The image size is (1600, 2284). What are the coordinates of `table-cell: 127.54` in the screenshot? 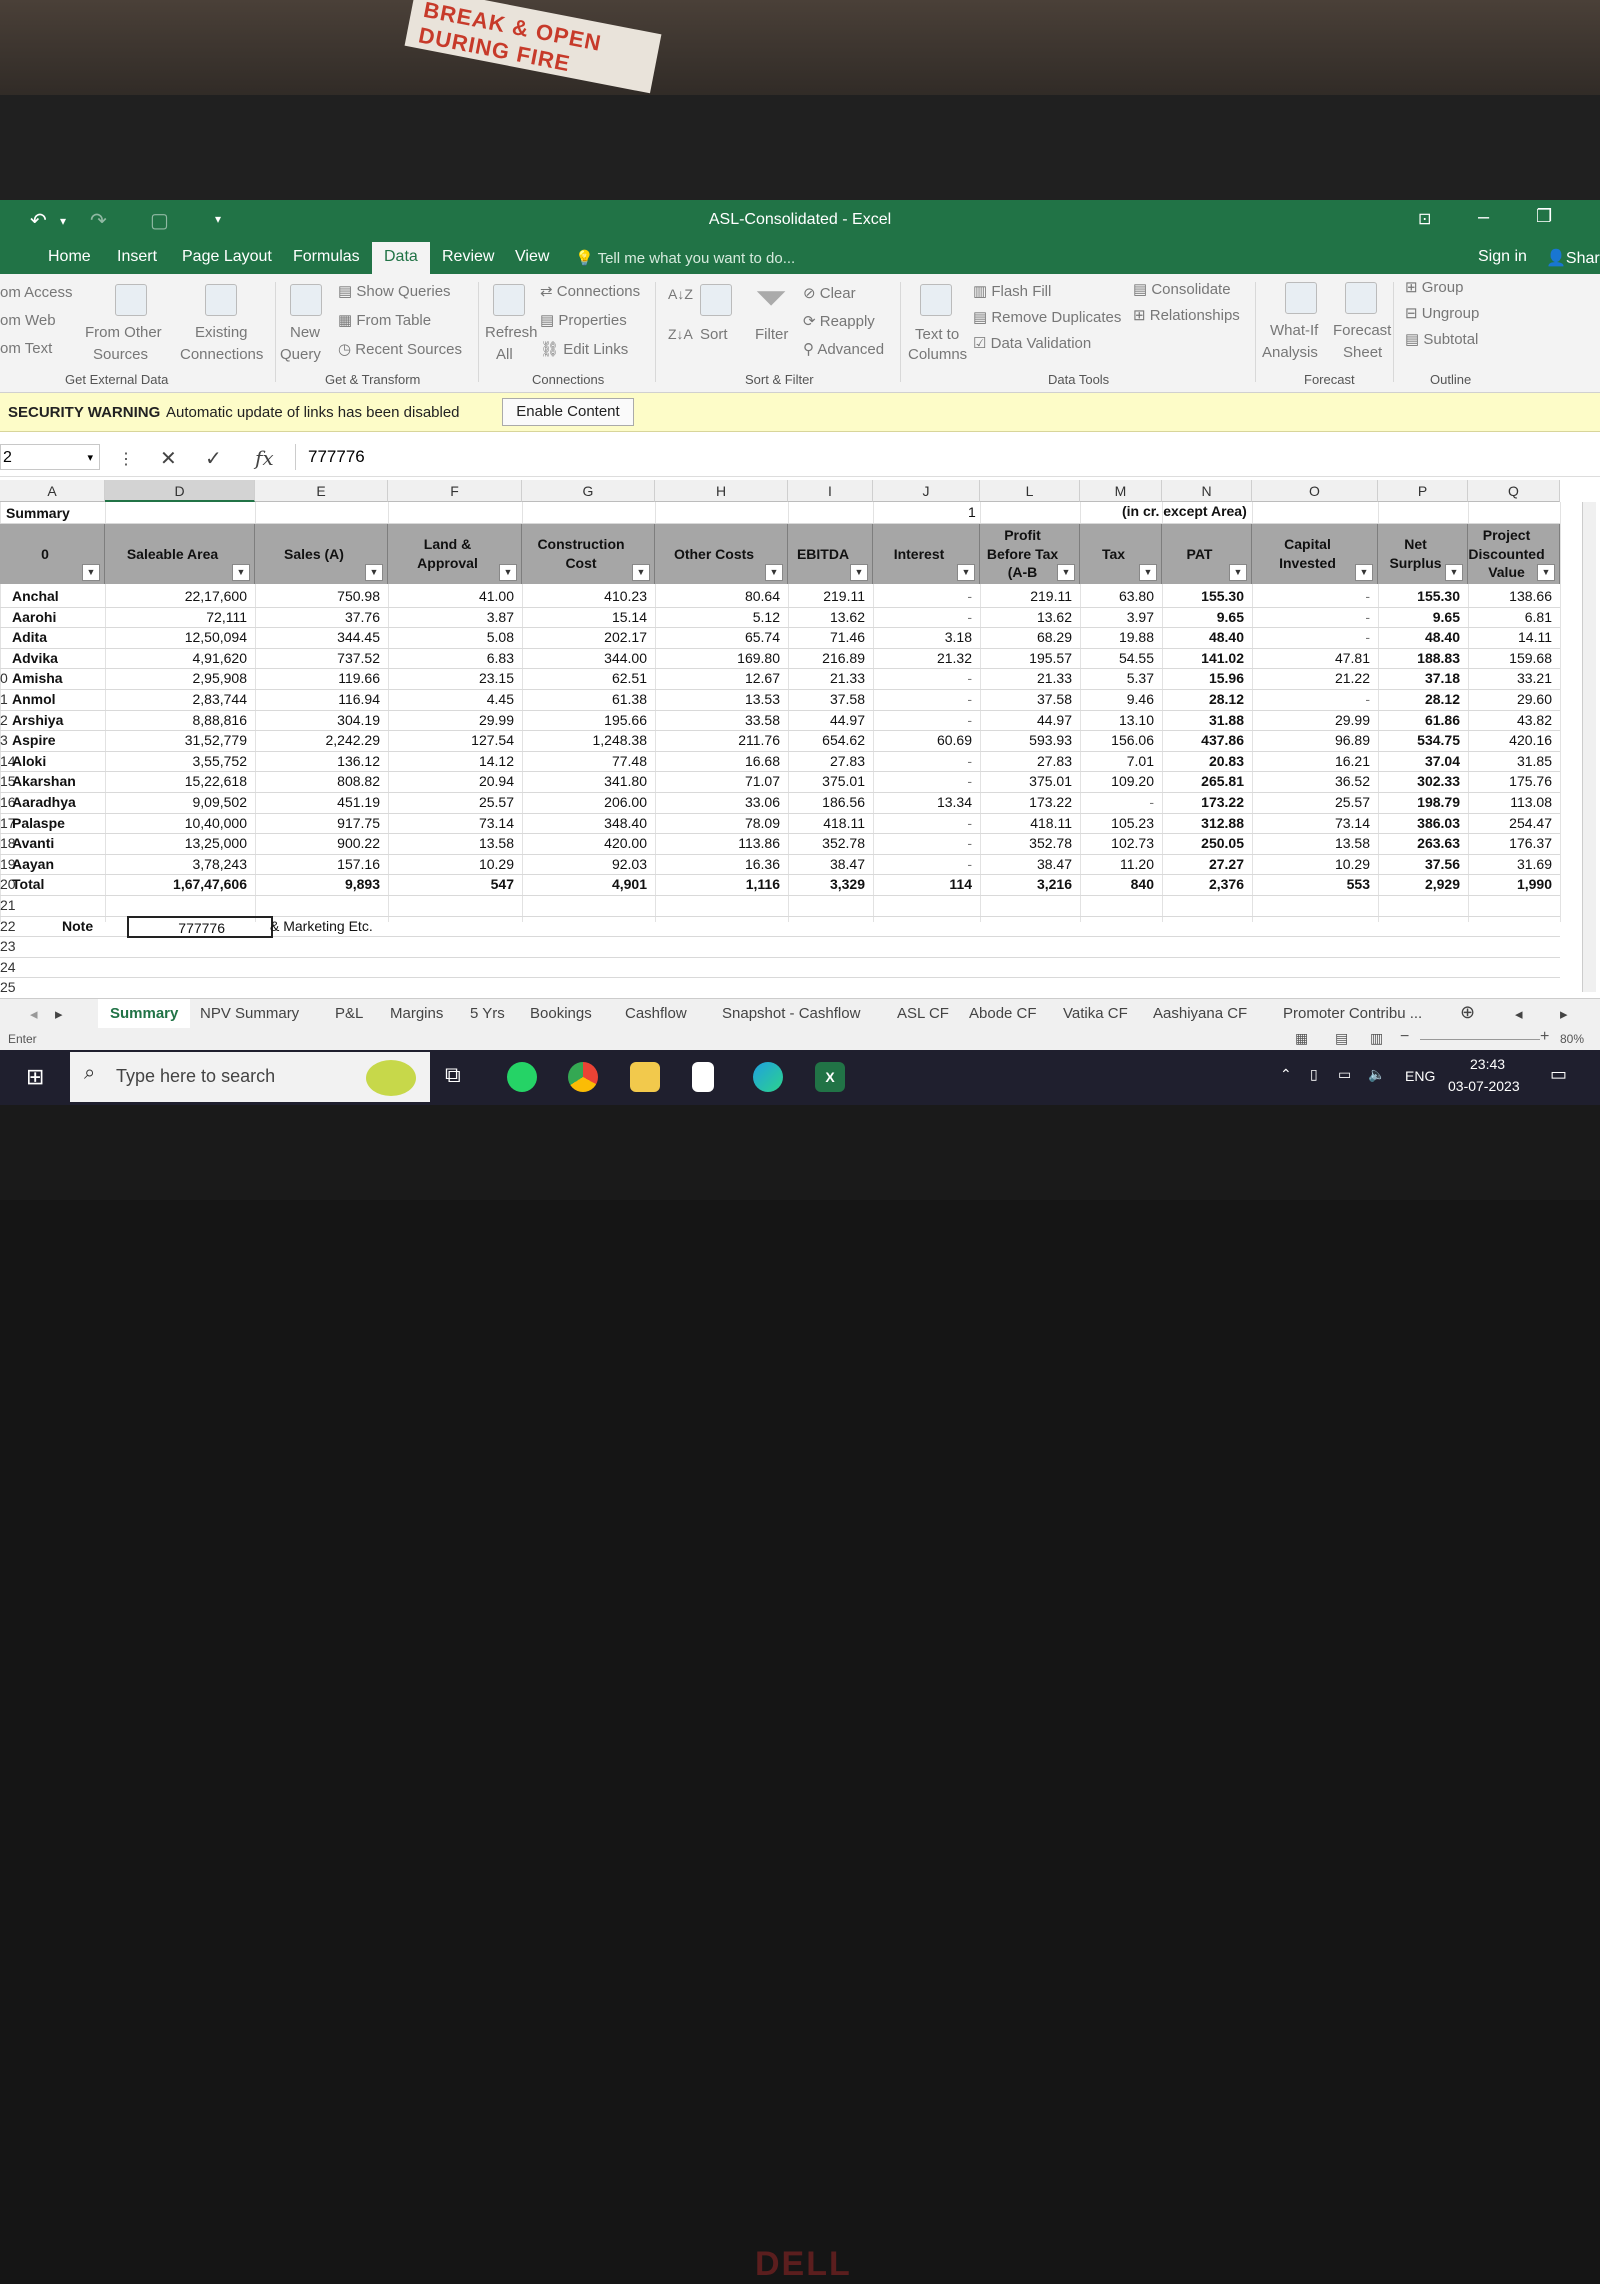 It's located at (451, 740).